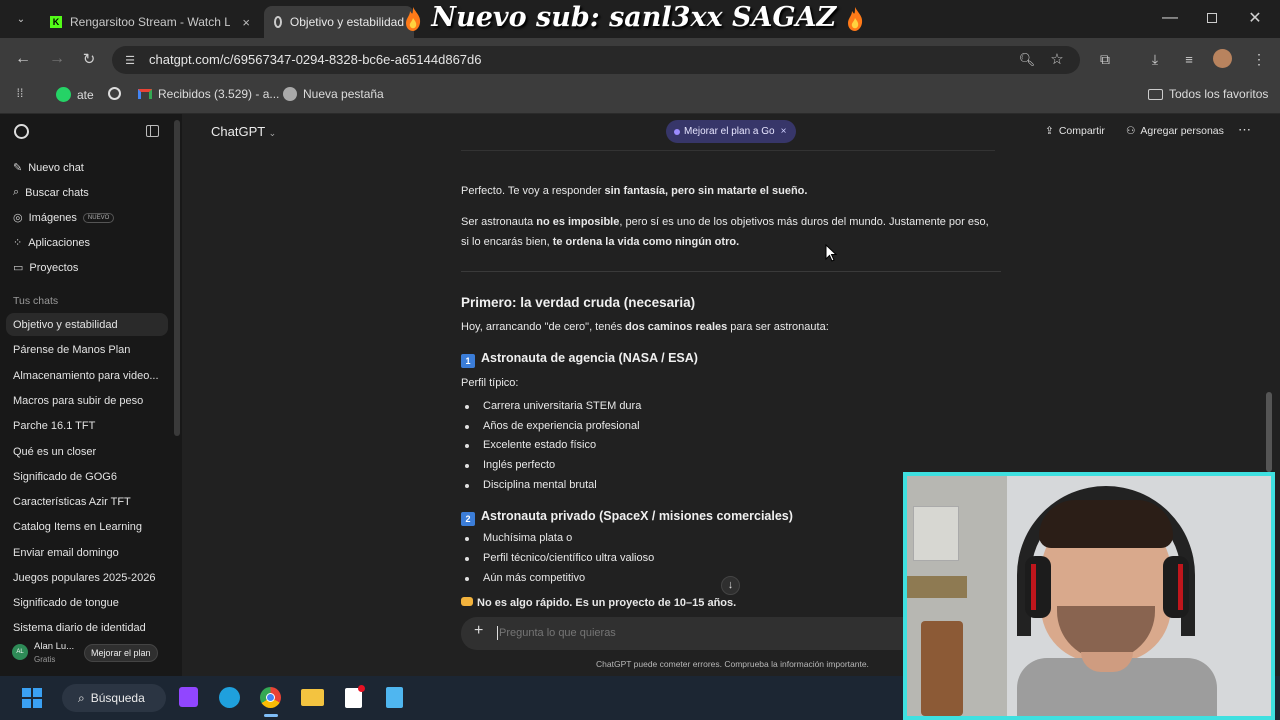 The image size is (1280, 720). What do you see at coordinates (1105, 59) in the screenshot?
I see `extensions-icon: ⧉` at bounding box center [1105, 59].